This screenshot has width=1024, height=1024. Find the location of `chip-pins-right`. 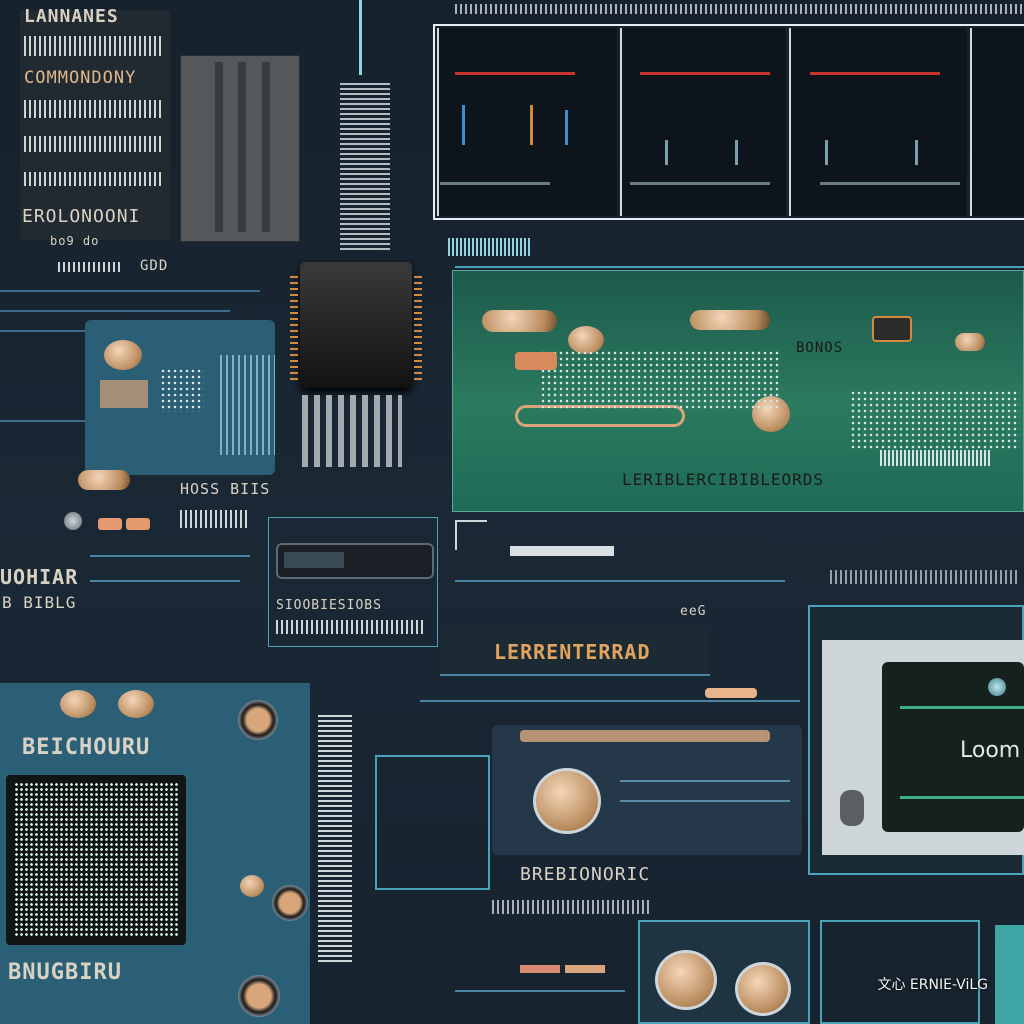

chip-pins-right is located at coordinates (418, 326).